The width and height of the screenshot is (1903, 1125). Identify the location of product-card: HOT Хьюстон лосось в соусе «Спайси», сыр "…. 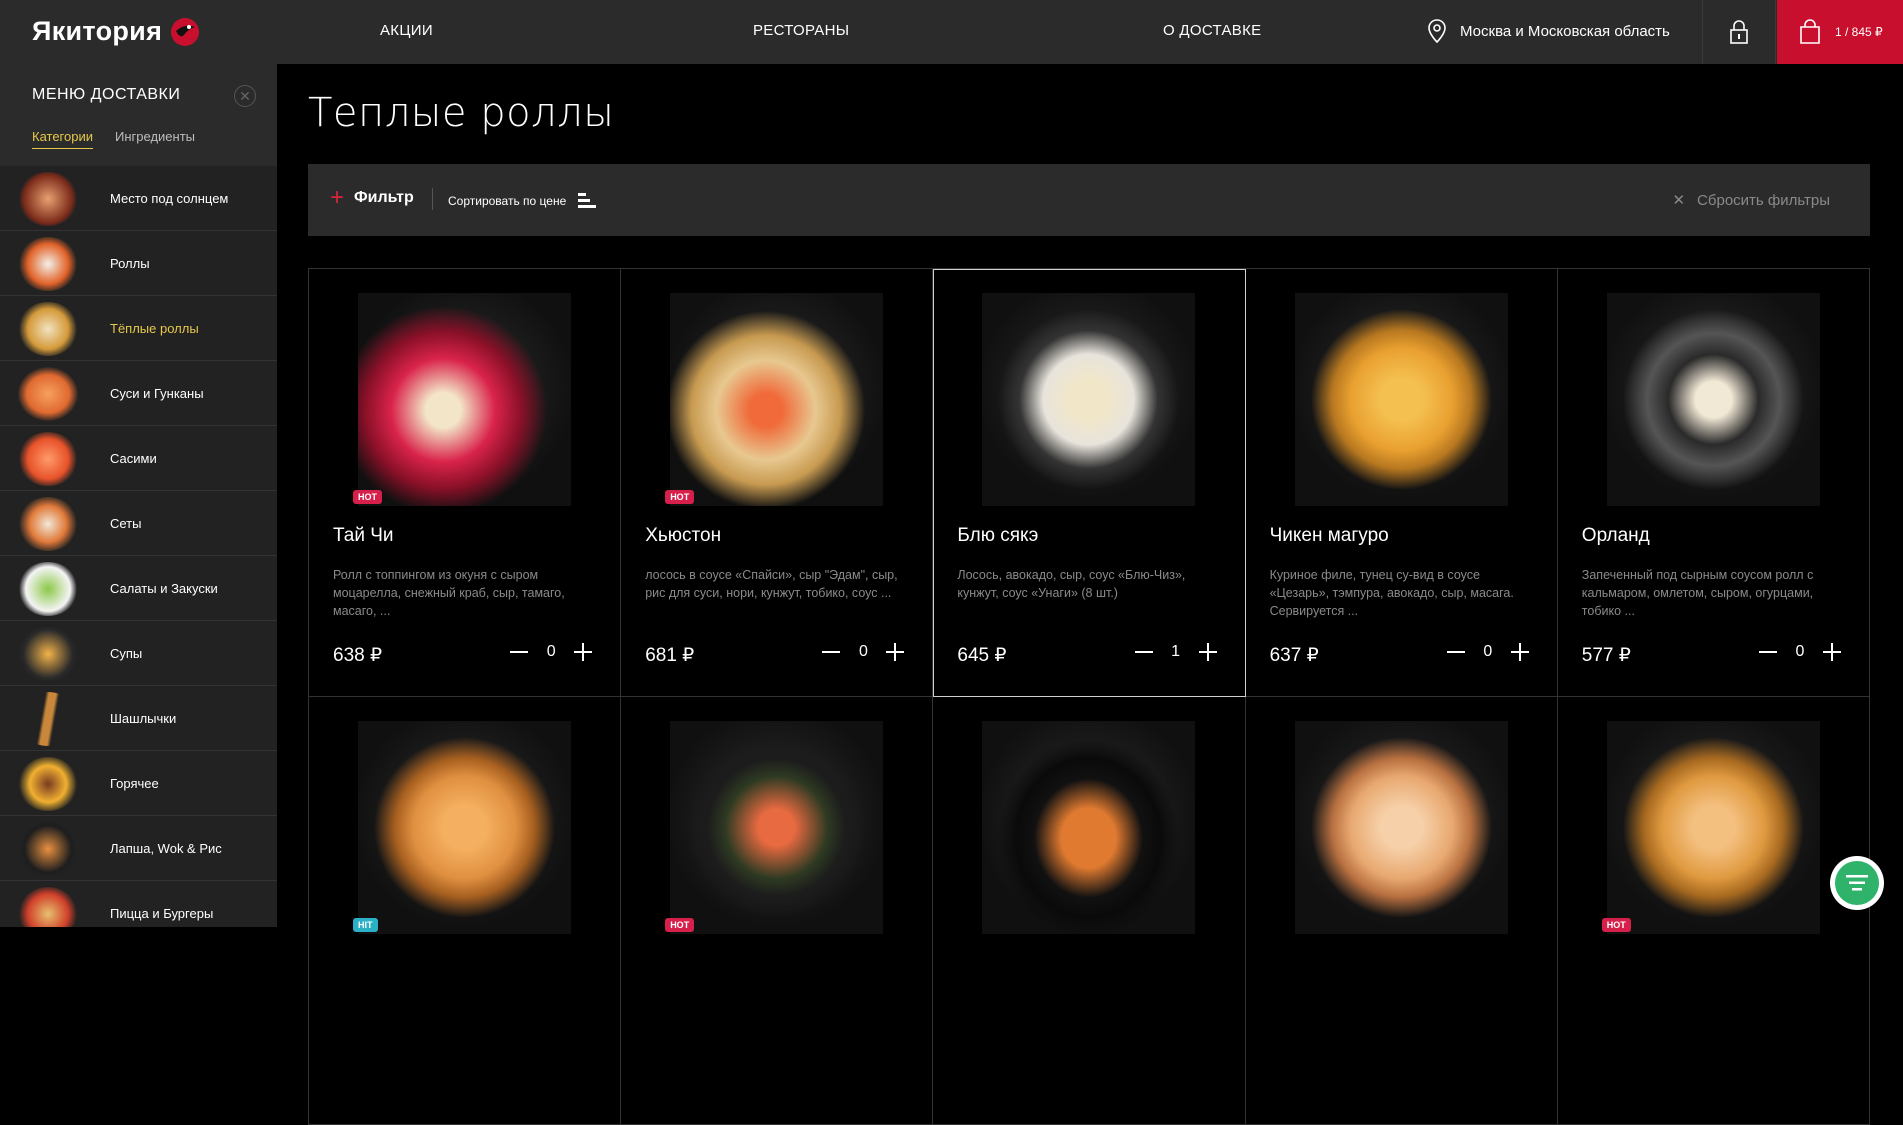
(777, 483).